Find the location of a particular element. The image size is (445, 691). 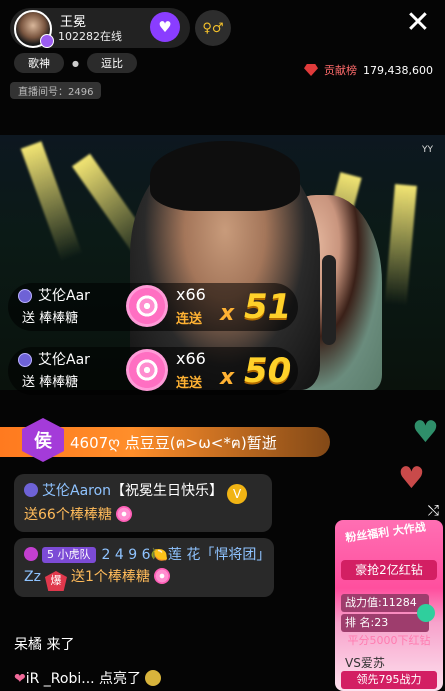

close-icon: ✕ is located at coordinates (418, 22).